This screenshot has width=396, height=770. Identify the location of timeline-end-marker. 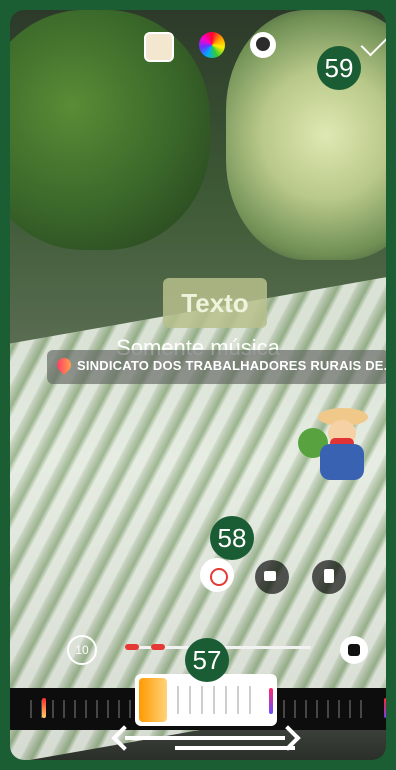
(385, 708).